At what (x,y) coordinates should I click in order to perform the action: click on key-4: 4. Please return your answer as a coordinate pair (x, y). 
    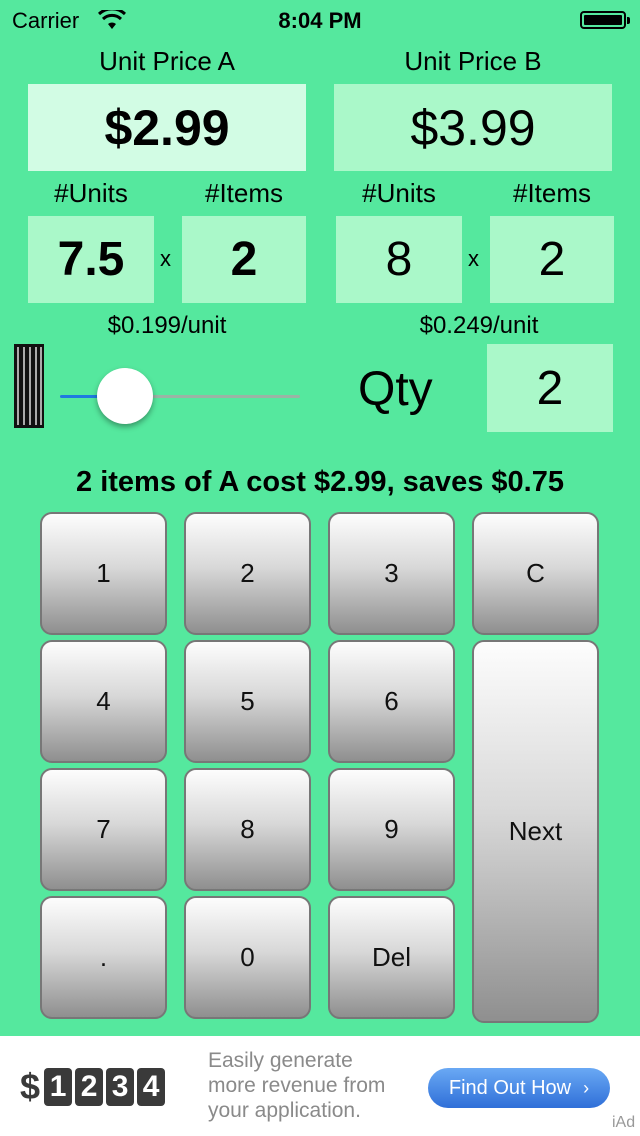
    Looking at the image, I should click on (103, 701).